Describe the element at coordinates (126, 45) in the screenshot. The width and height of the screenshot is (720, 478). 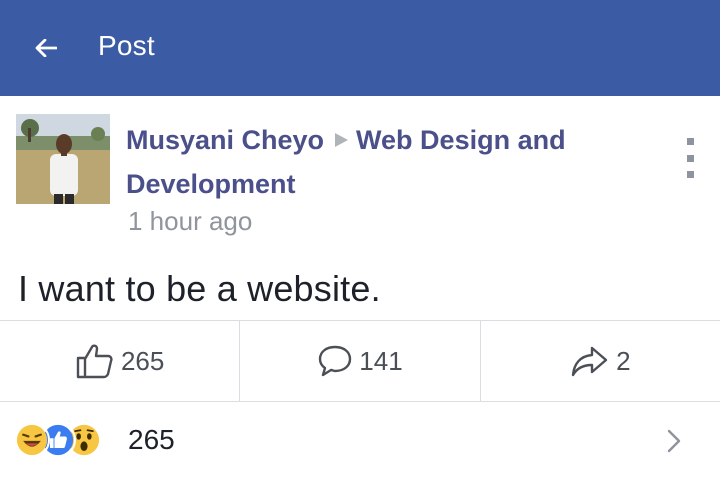
I see `page-title: Post` at that location.